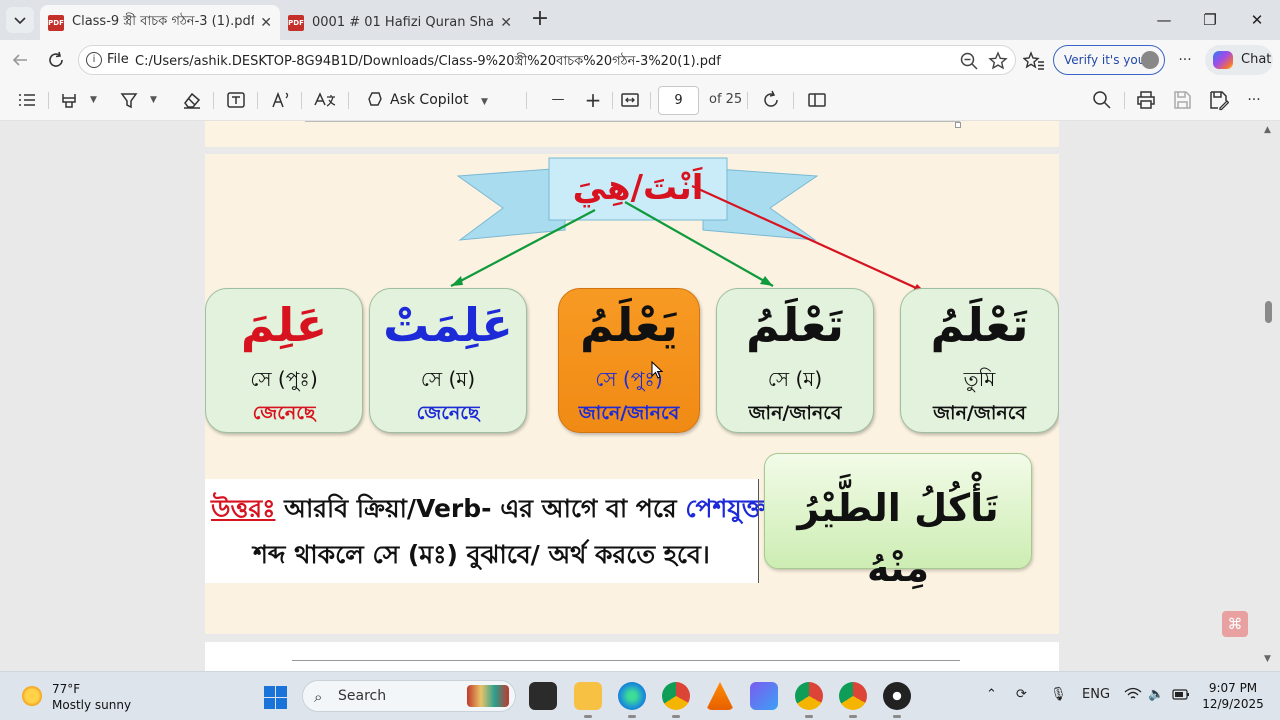 This screenshot has width=1280, height=720. I want to click on card-arabic: عَلِمَ, so click(284, 325).